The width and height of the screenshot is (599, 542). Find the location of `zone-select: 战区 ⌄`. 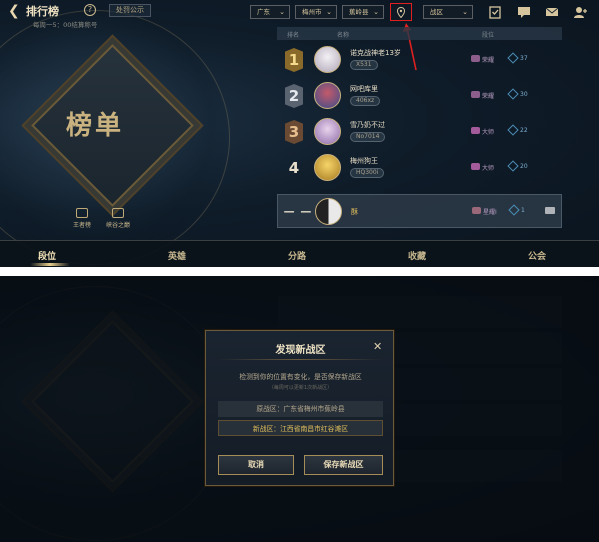

zone-select: 战区 ⌄ is located at coordinates (448, 12).